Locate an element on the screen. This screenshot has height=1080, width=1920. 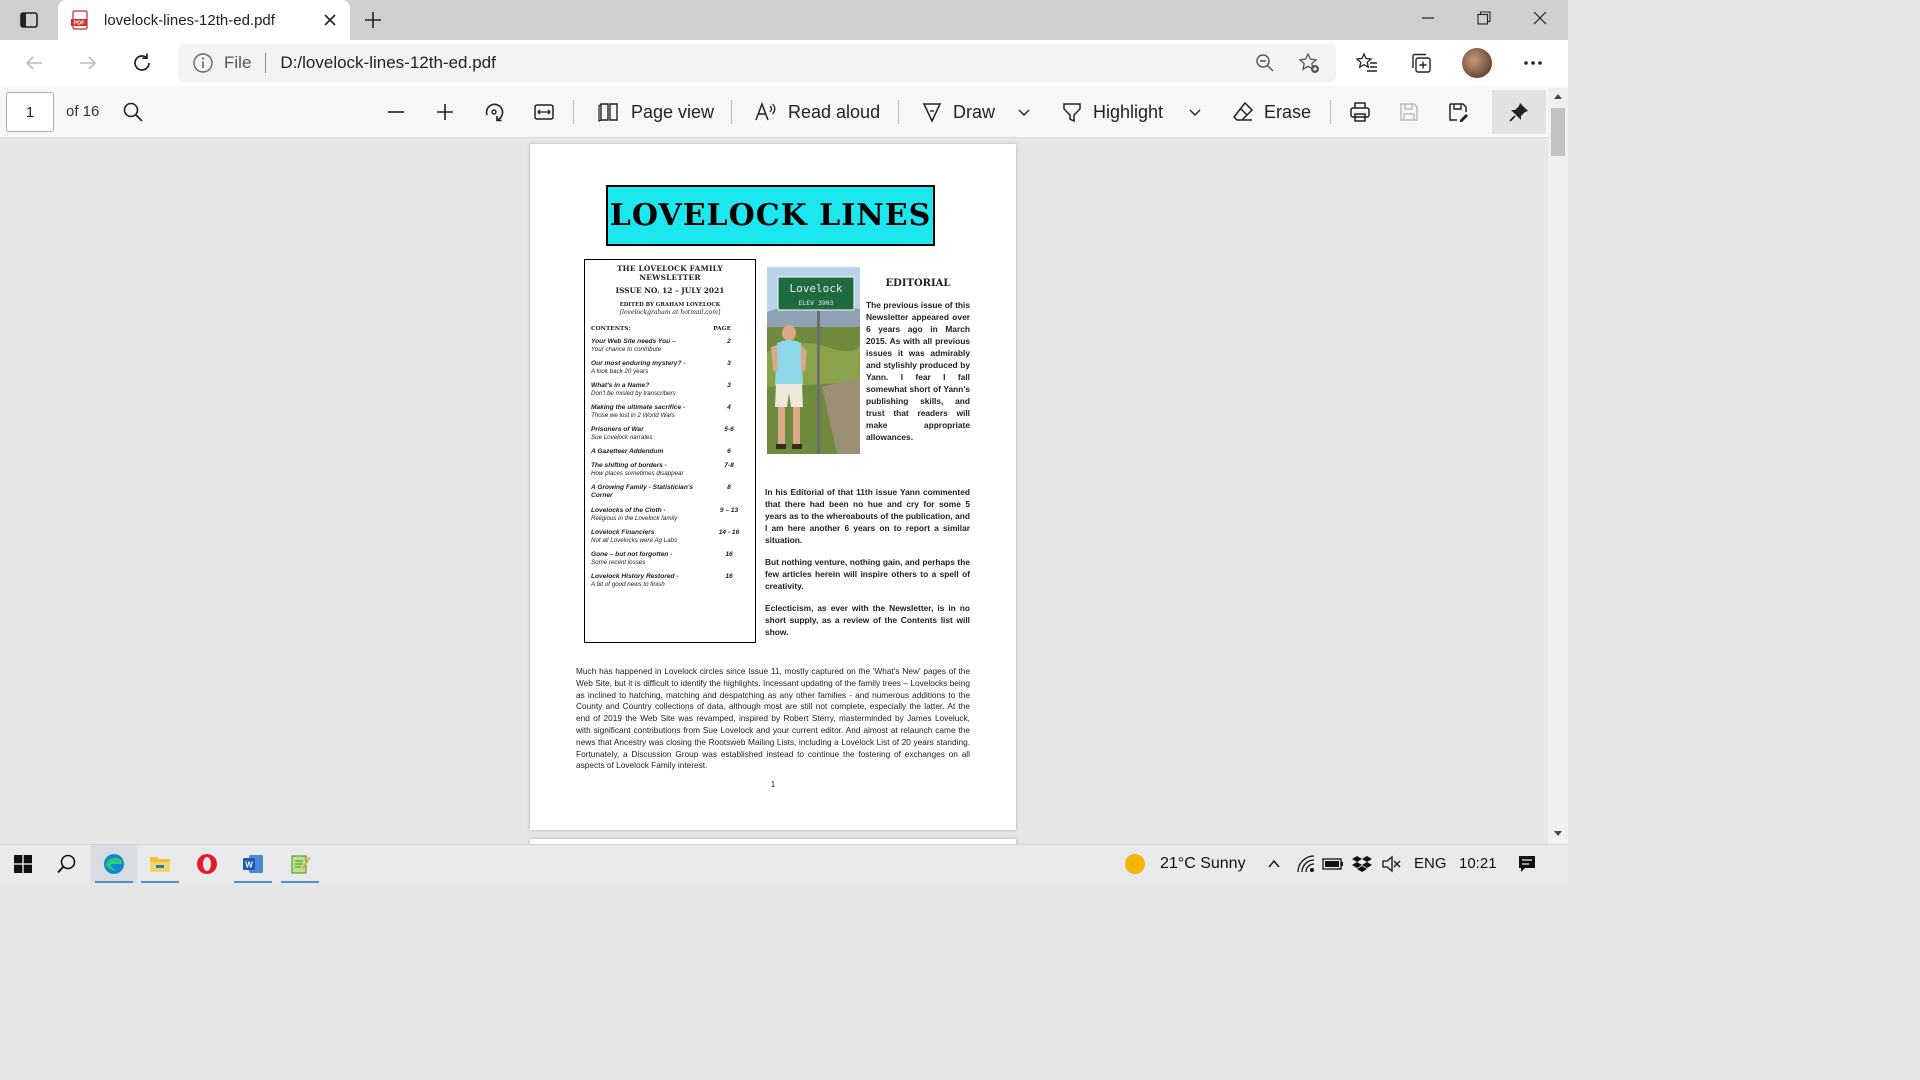
battery-icon is located at coordinates (1332, 864).